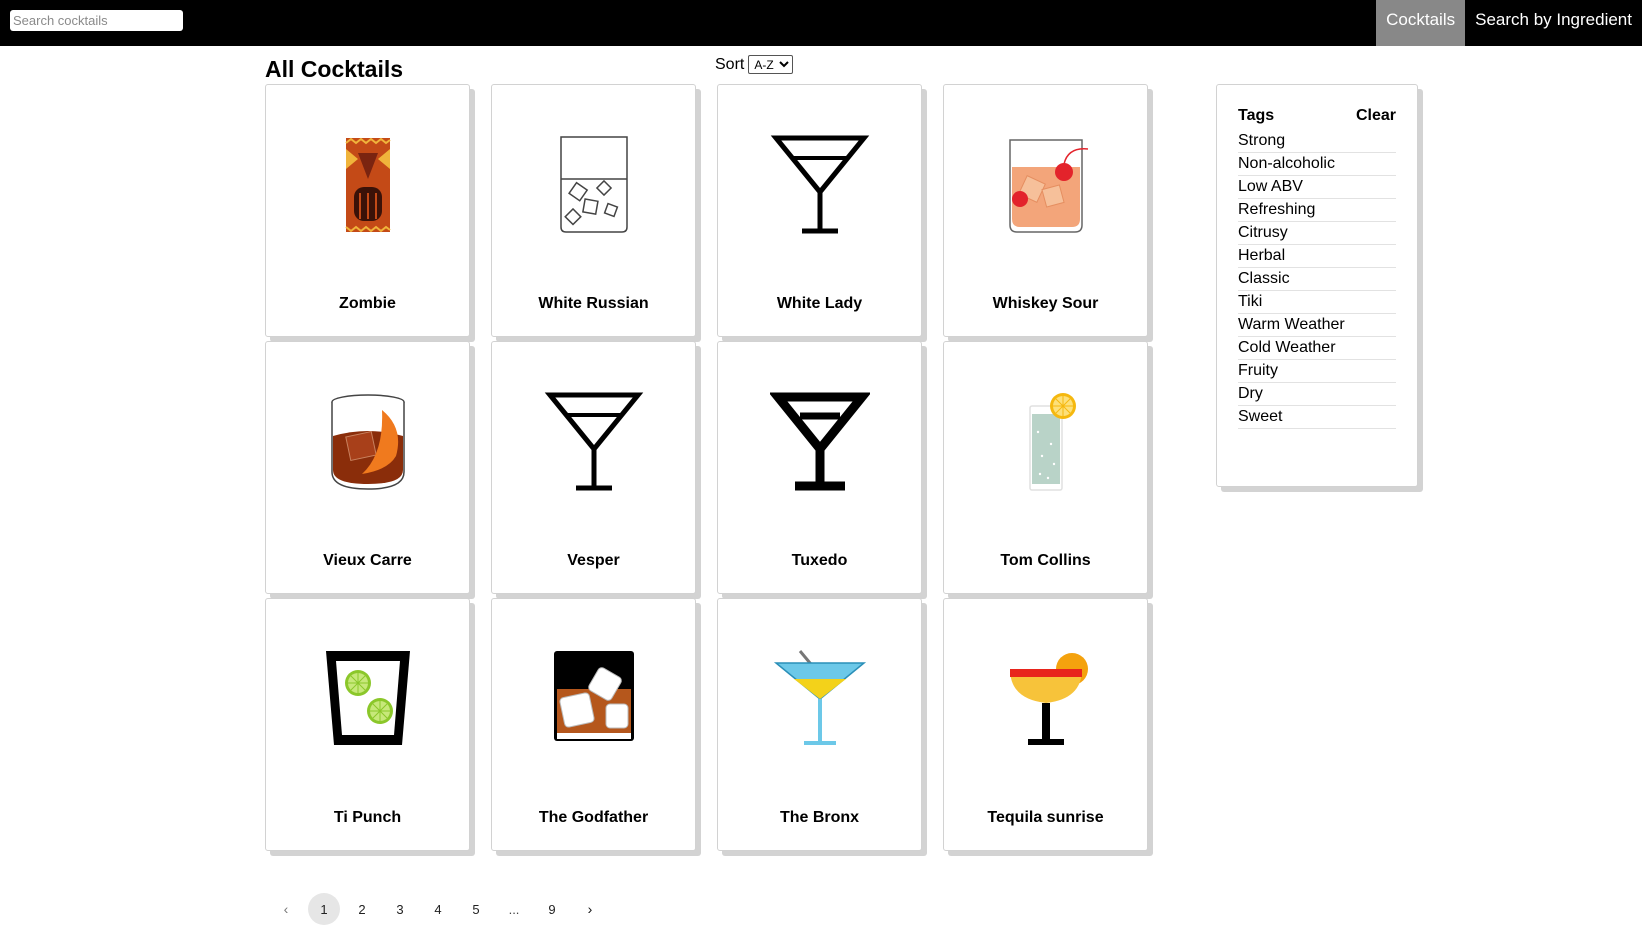 This screenshot has width=1642, height=931. I want to click on tag-item: Warm Weather, so click(1317, 325).